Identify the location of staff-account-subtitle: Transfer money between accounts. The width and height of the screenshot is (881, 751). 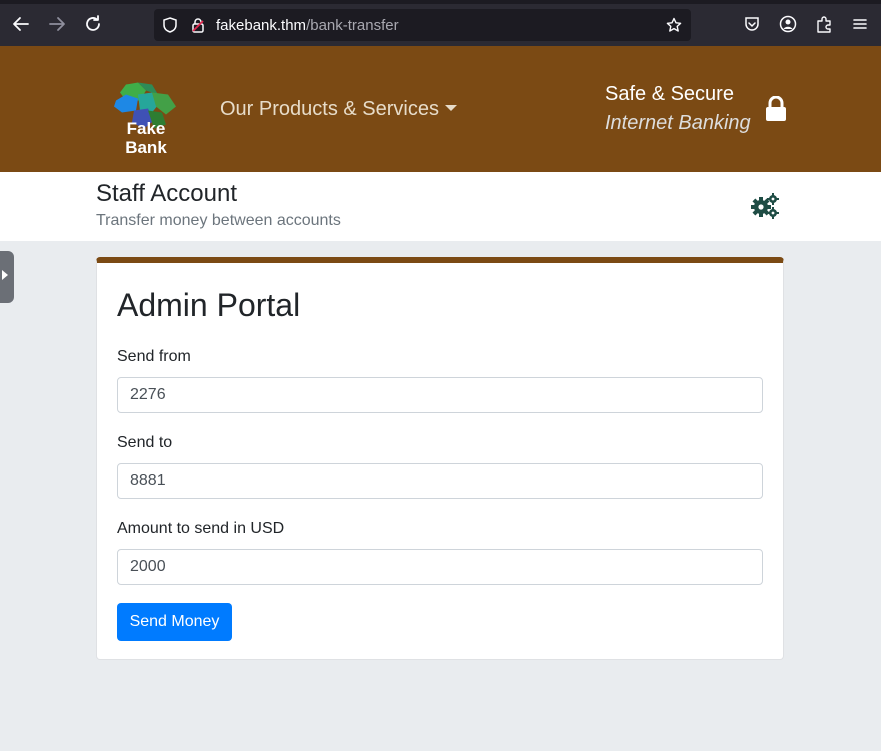
(218, 220).